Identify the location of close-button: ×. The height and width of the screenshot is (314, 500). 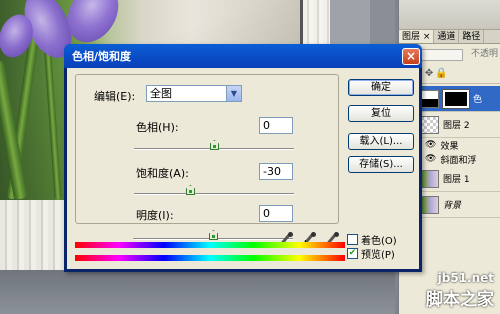
(411, 56).